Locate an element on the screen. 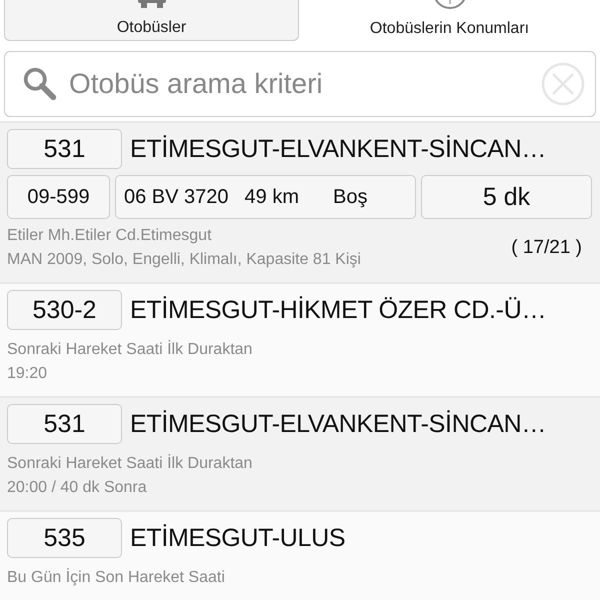  vehicle-number: 09-599 is located at coordinates (58, 197).